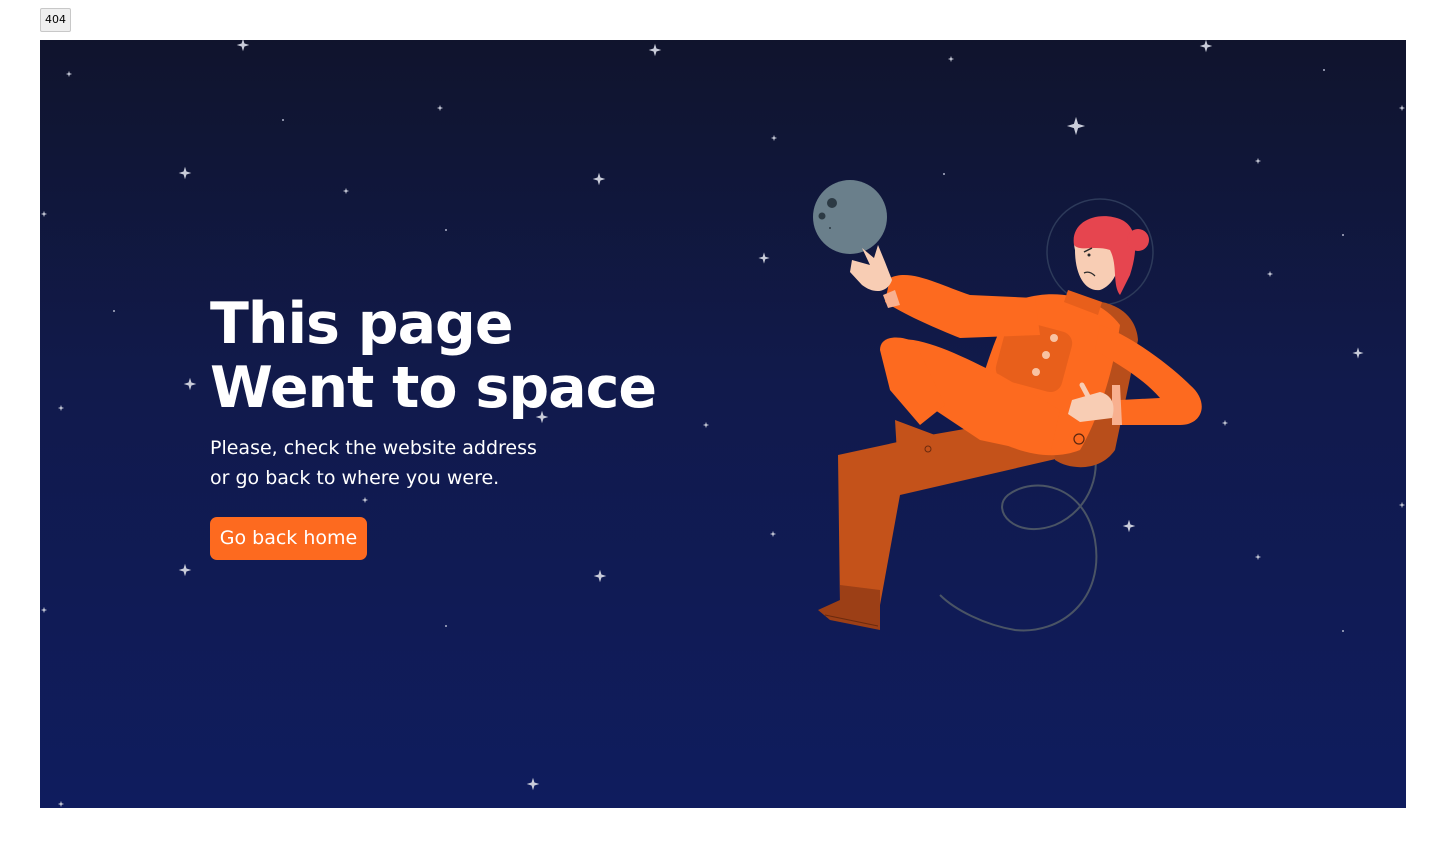 This screenshot has height=848, width=1446. I want to click on page-title: This page Went to space, so click(433, 356).